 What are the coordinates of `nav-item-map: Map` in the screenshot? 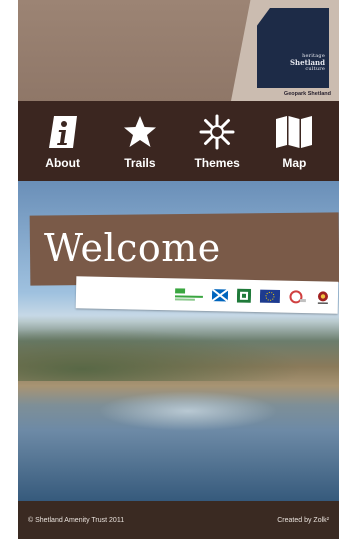 It's located at (294, 141).